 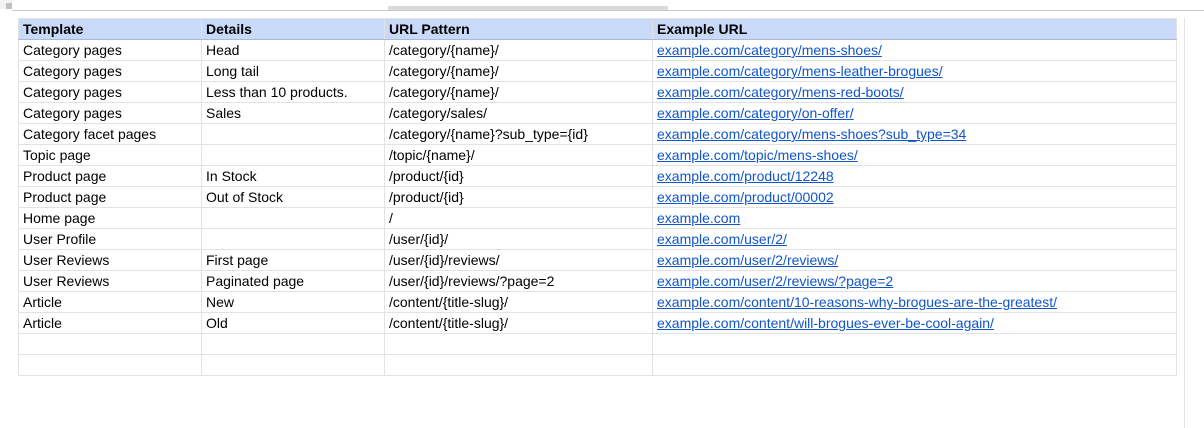 What do you see at coordinates (293, 323) in the screenshot?
I see `cell-details: Old` at bounding box center [293, 323].